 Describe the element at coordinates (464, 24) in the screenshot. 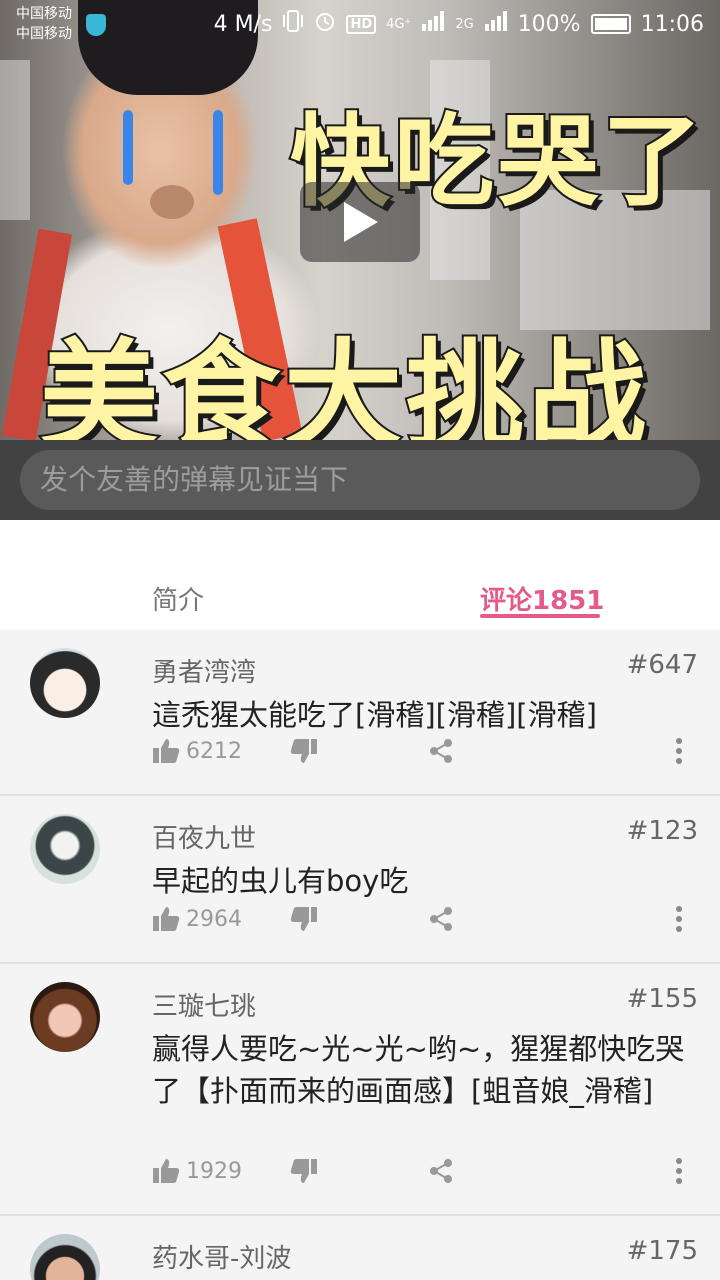

I see `net-2g-label: 2G` at that location.